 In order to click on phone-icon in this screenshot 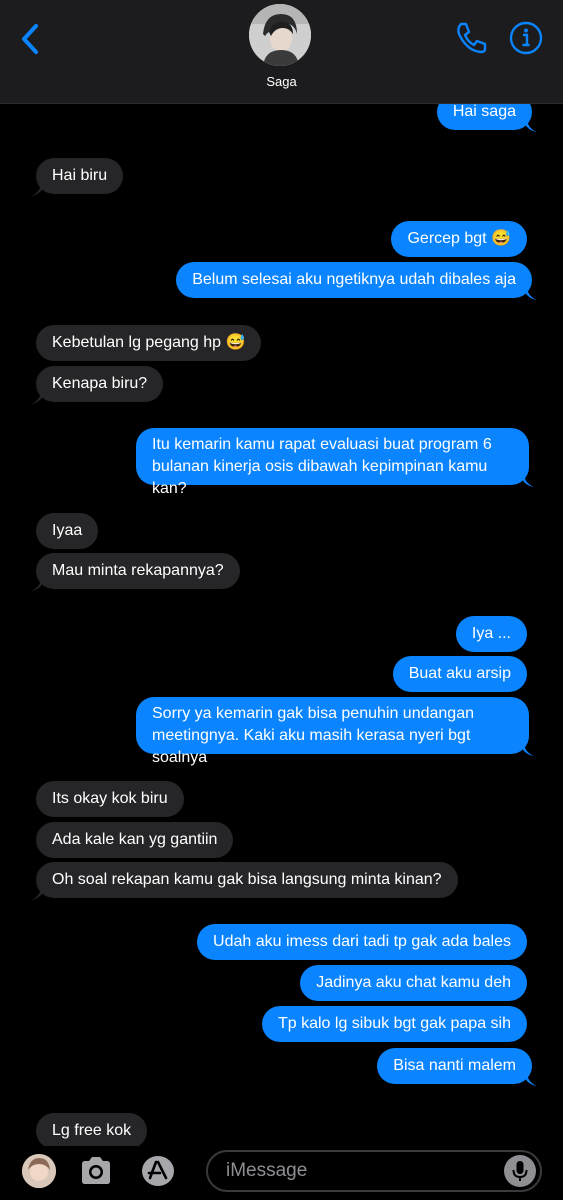, I will do `click(471, 38)`.